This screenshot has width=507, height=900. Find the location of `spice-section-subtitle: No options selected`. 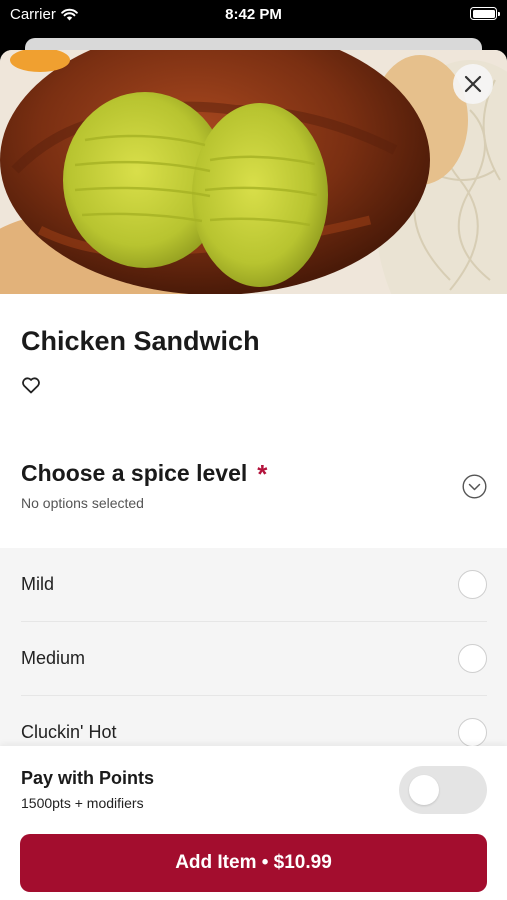

spice-section-subtitle: No options selected is located at coordinates (82, 503).